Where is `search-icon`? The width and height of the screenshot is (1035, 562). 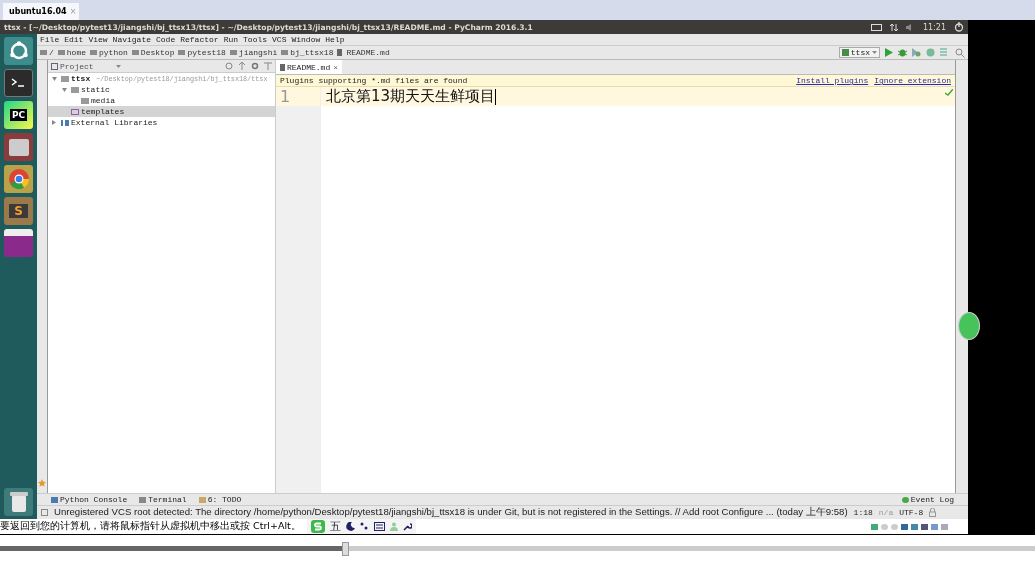
search-icon is located at coordinates (960, 52).